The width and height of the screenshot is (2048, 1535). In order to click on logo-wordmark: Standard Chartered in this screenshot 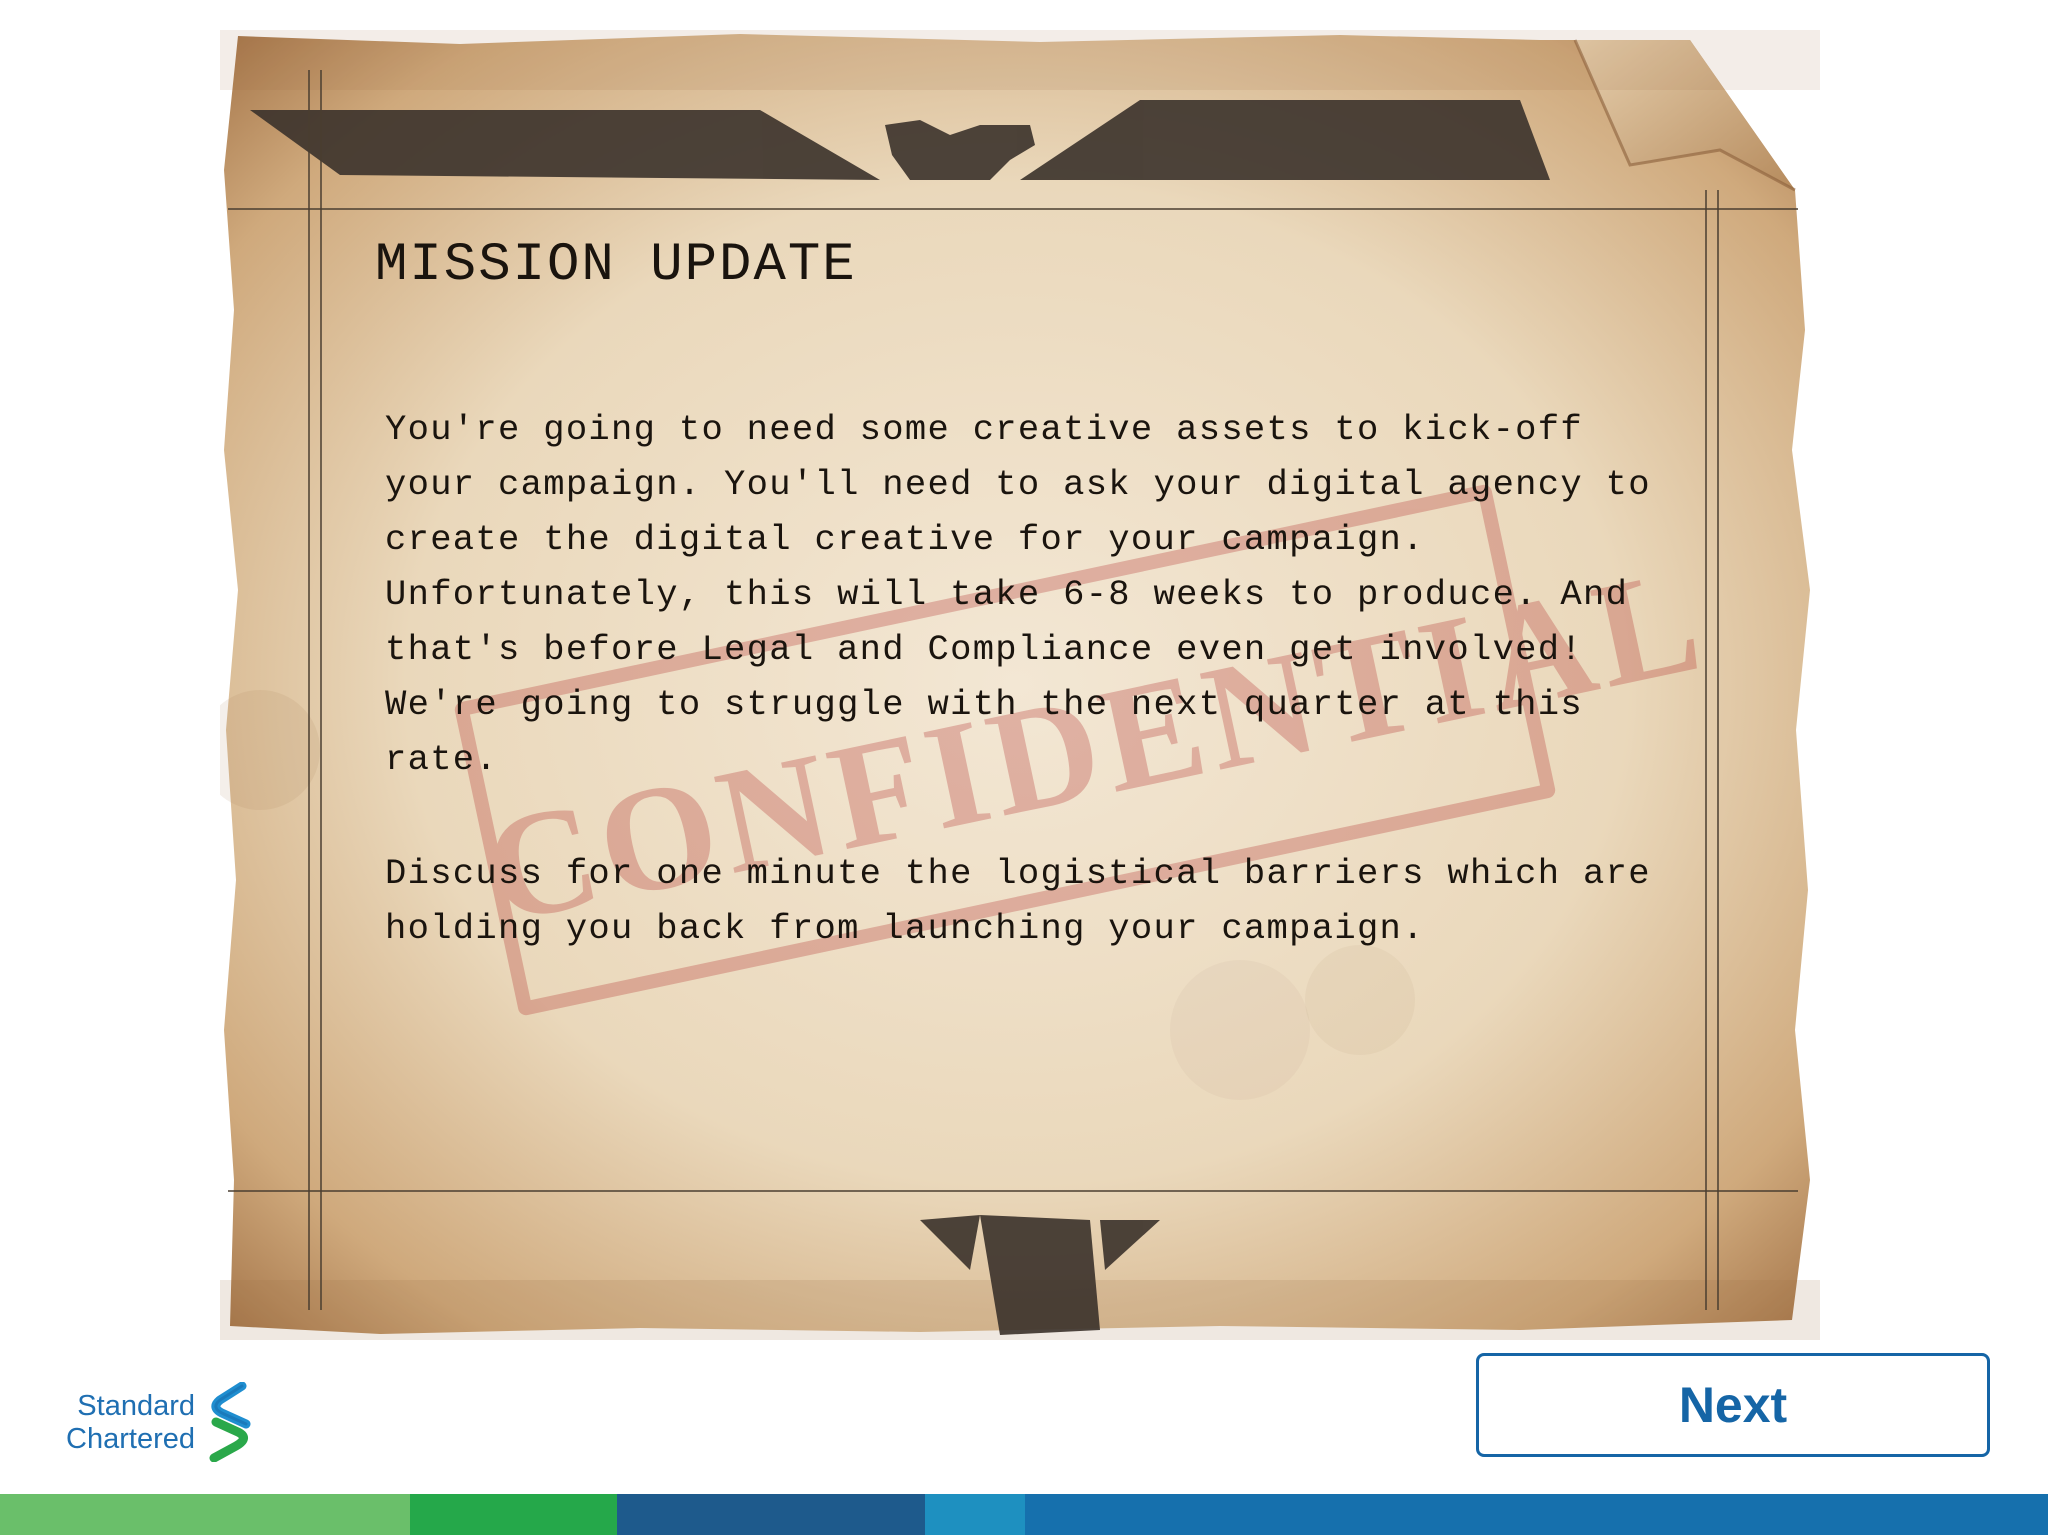, I will do `click(122, 1423)`.